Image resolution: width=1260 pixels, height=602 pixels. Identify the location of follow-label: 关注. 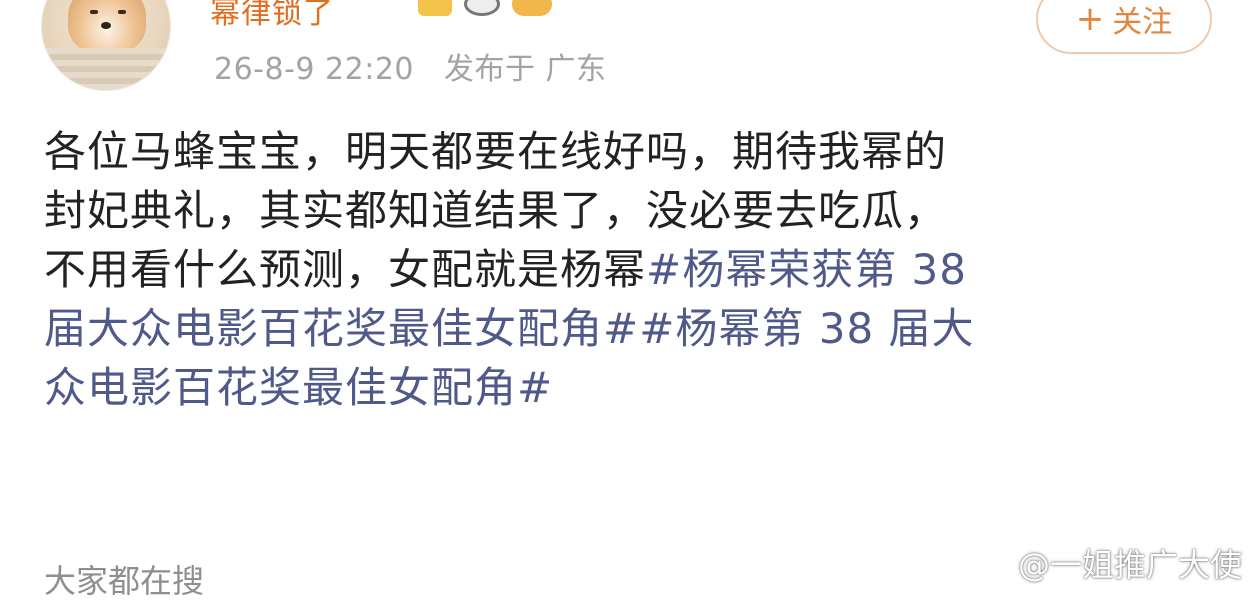
(1142, 22).